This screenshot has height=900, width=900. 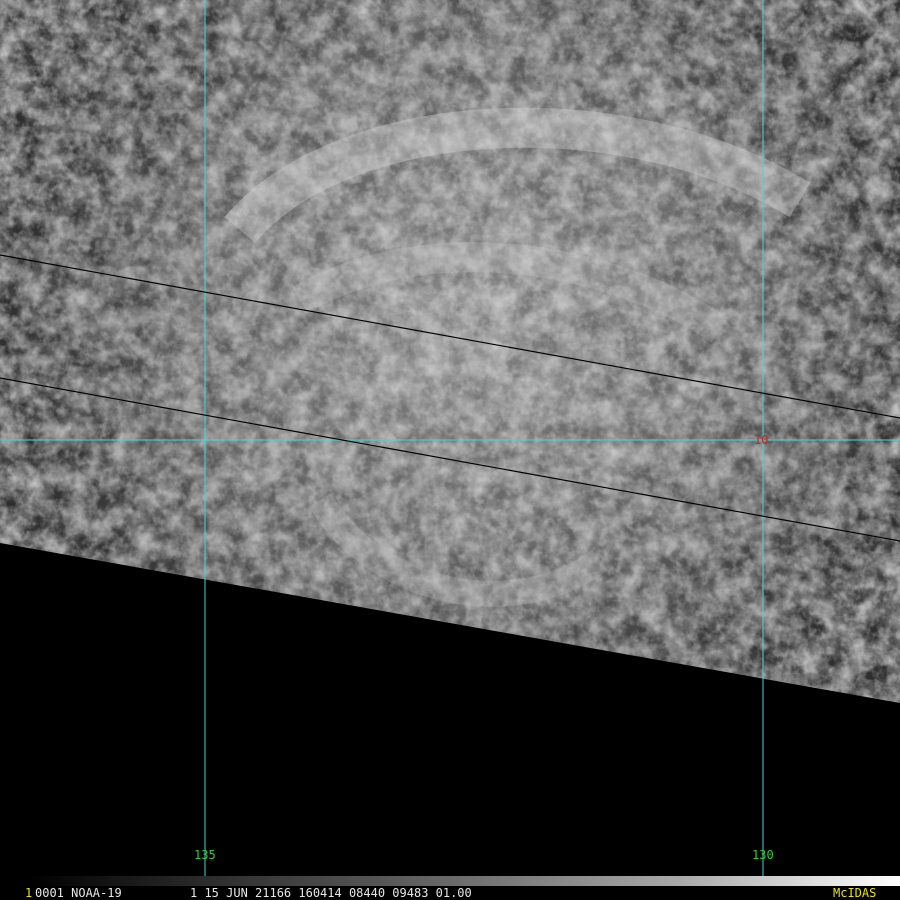 I want to click on satellite-label: 0001 NOAA-19, so click(x=78, y=893).